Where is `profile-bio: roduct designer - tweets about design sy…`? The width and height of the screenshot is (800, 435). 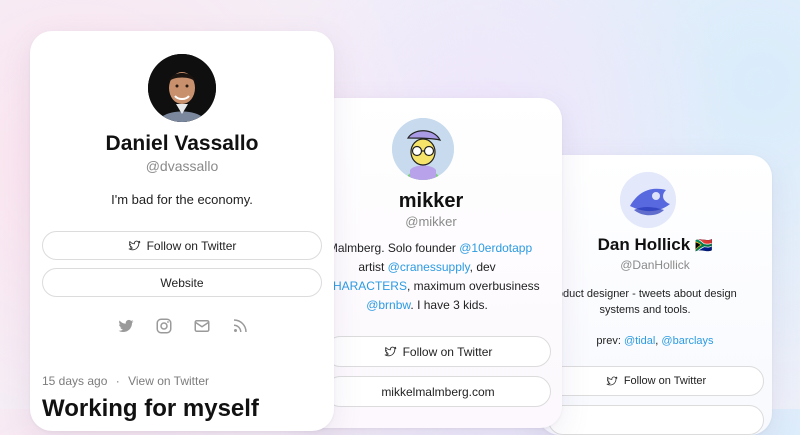
profile-bio: roduct designer - tweets about design sy… is located at coordinates (655, 302).